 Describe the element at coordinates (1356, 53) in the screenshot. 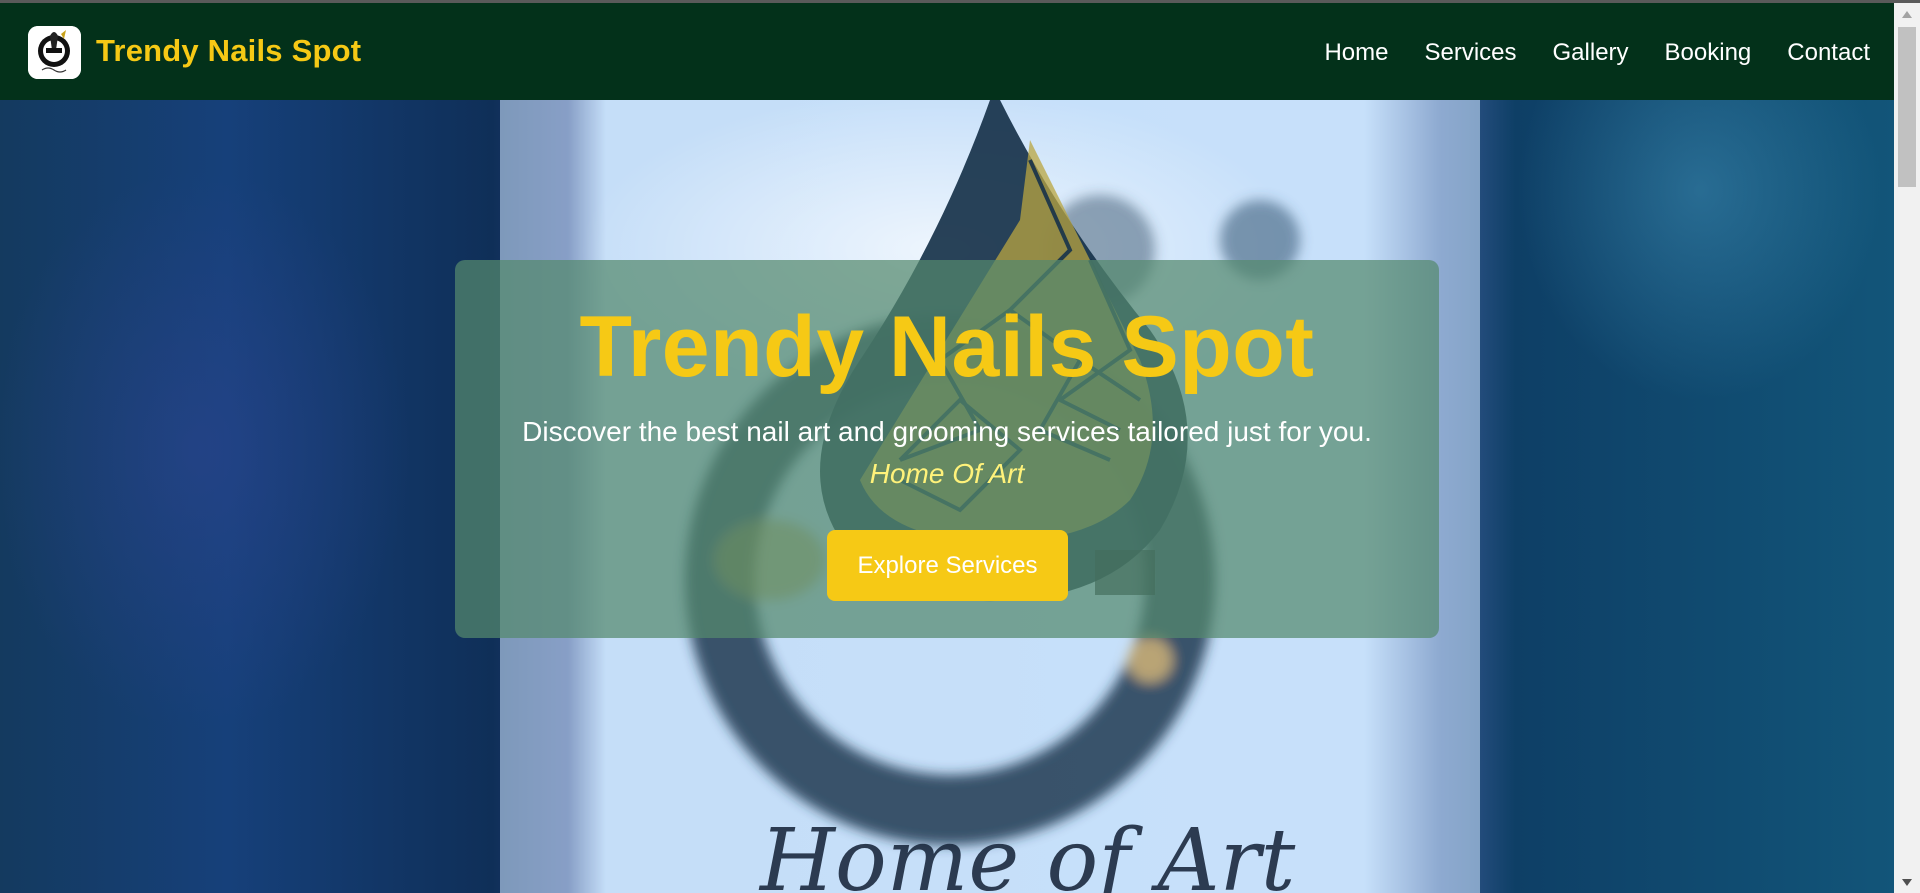

I see `nav-link-home: Home` at that location.